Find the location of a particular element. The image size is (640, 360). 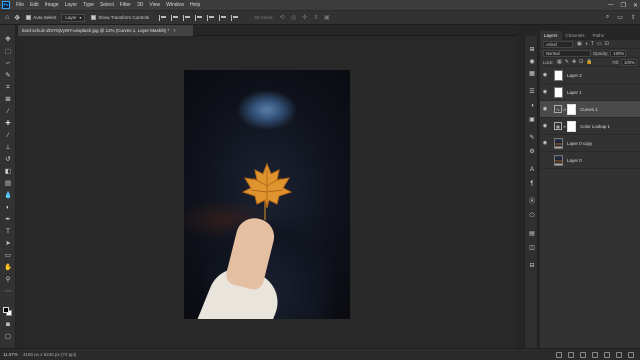

brush-settings-icon: ⚙ is located at coordinates (532, 152).